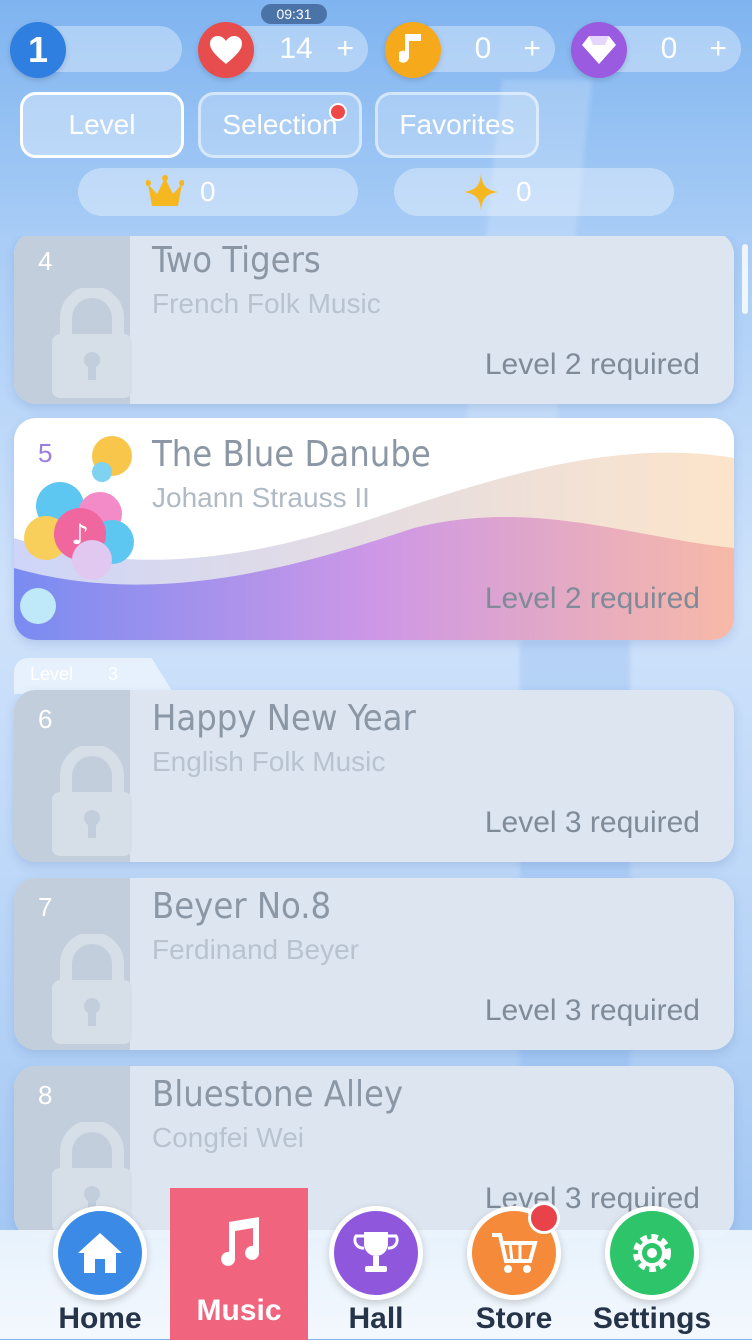 The image size is (752, 1340). I want to click on song-artist: Johann Strauss II, so click(261, 497).